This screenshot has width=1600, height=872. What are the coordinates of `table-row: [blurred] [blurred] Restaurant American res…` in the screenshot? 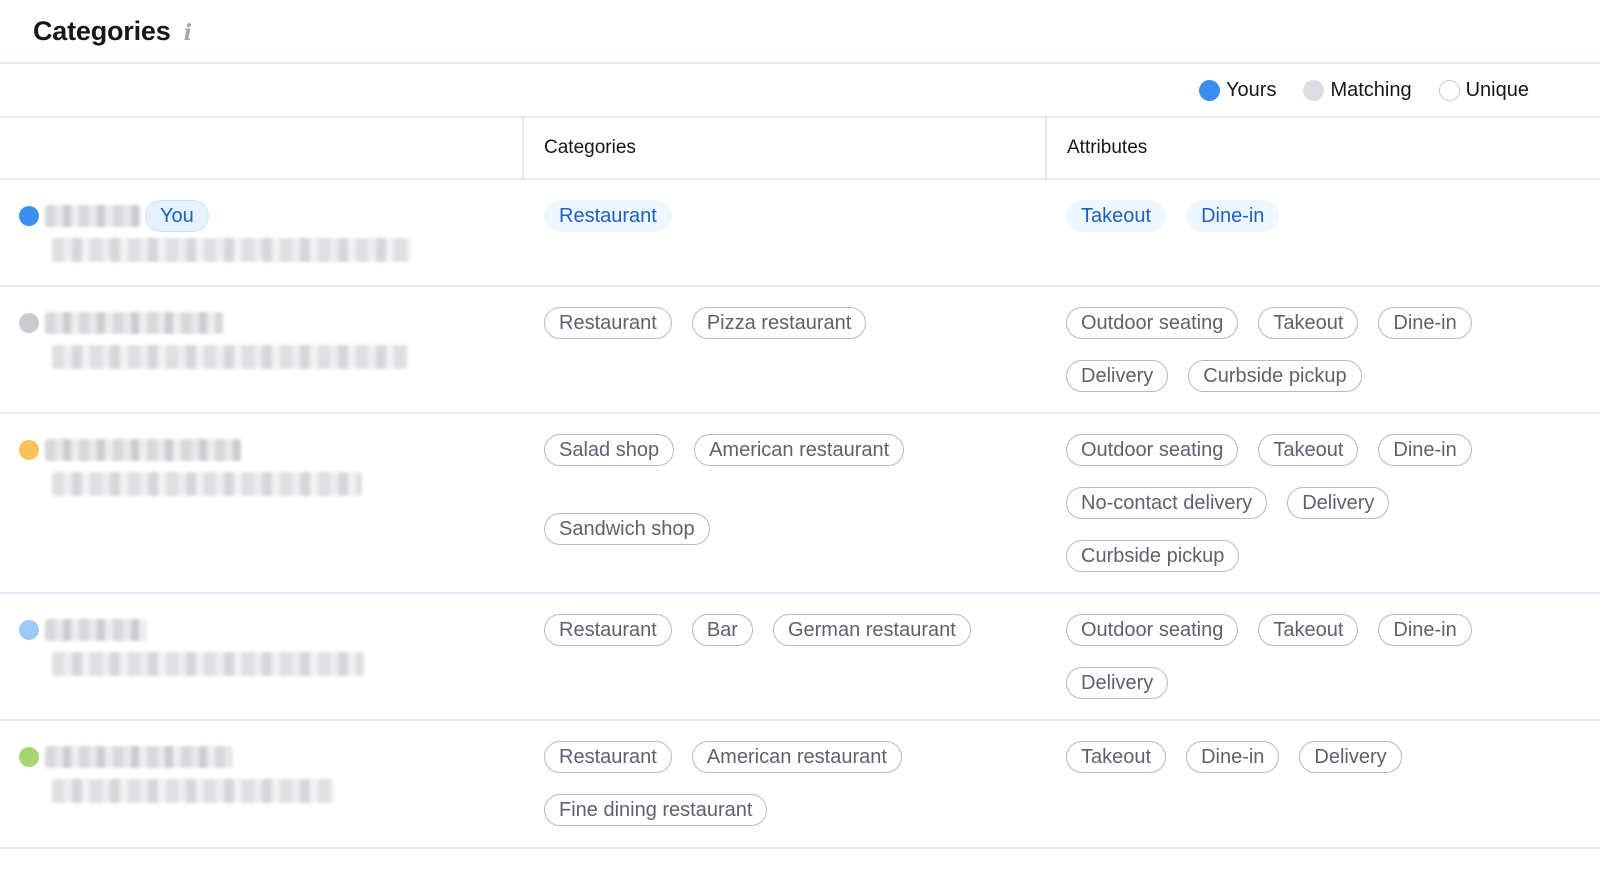 It's located at (800, 785).